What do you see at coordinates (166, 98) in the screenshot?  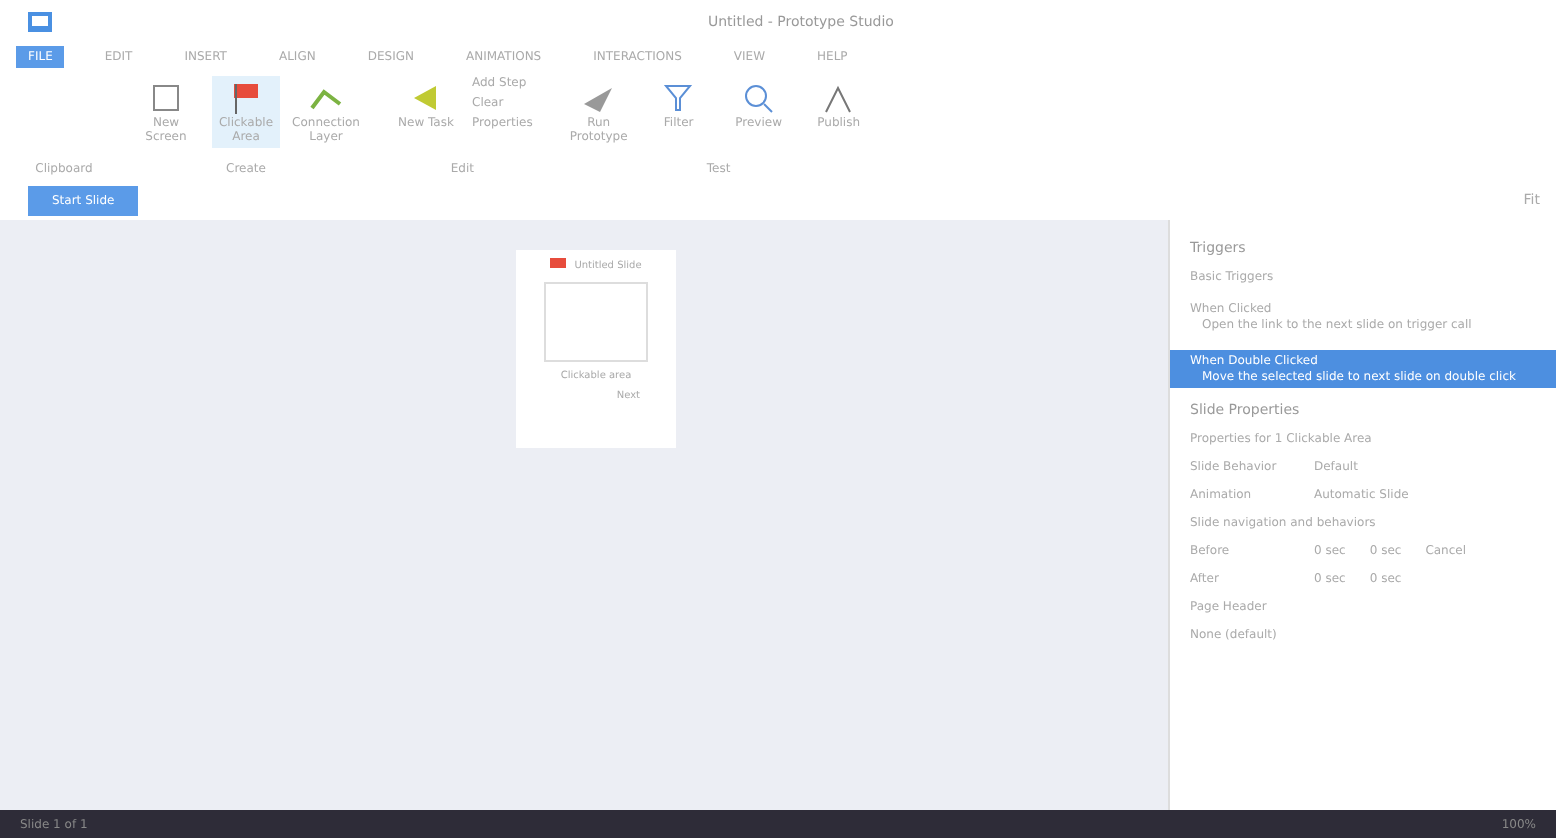 I see `square-icon` at bounding box center [166, 98].